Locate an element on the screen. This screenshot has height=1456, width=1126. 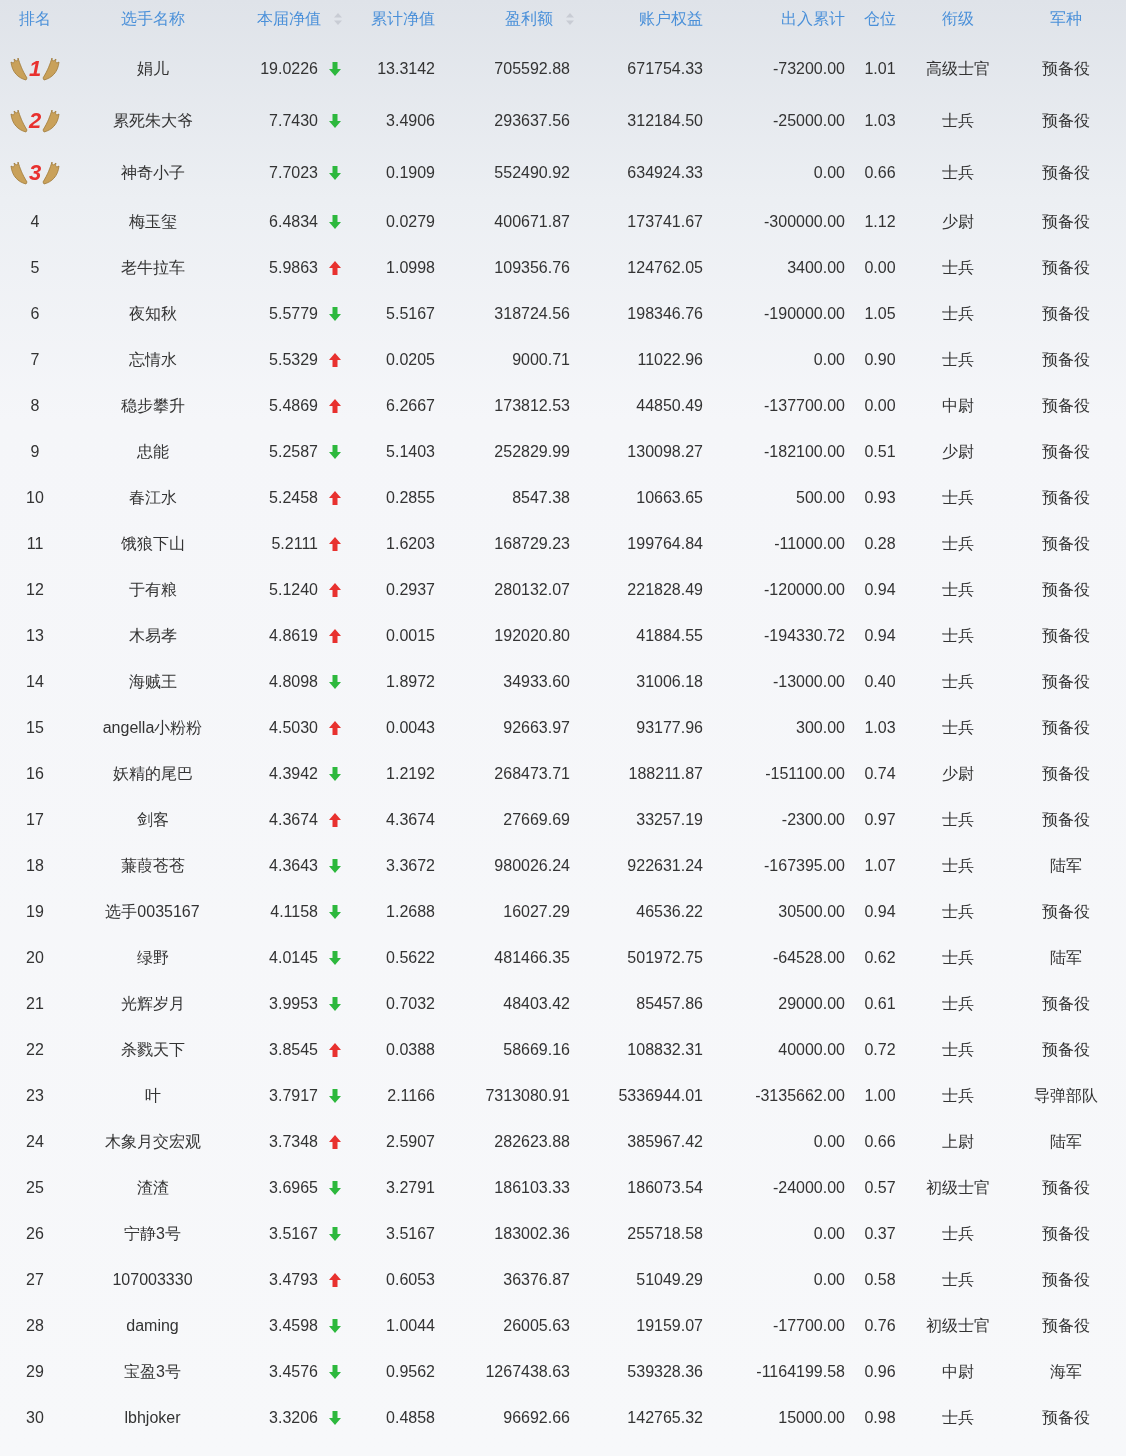
net-flow-value: 0.00 is located at coordinates (829, 1280).